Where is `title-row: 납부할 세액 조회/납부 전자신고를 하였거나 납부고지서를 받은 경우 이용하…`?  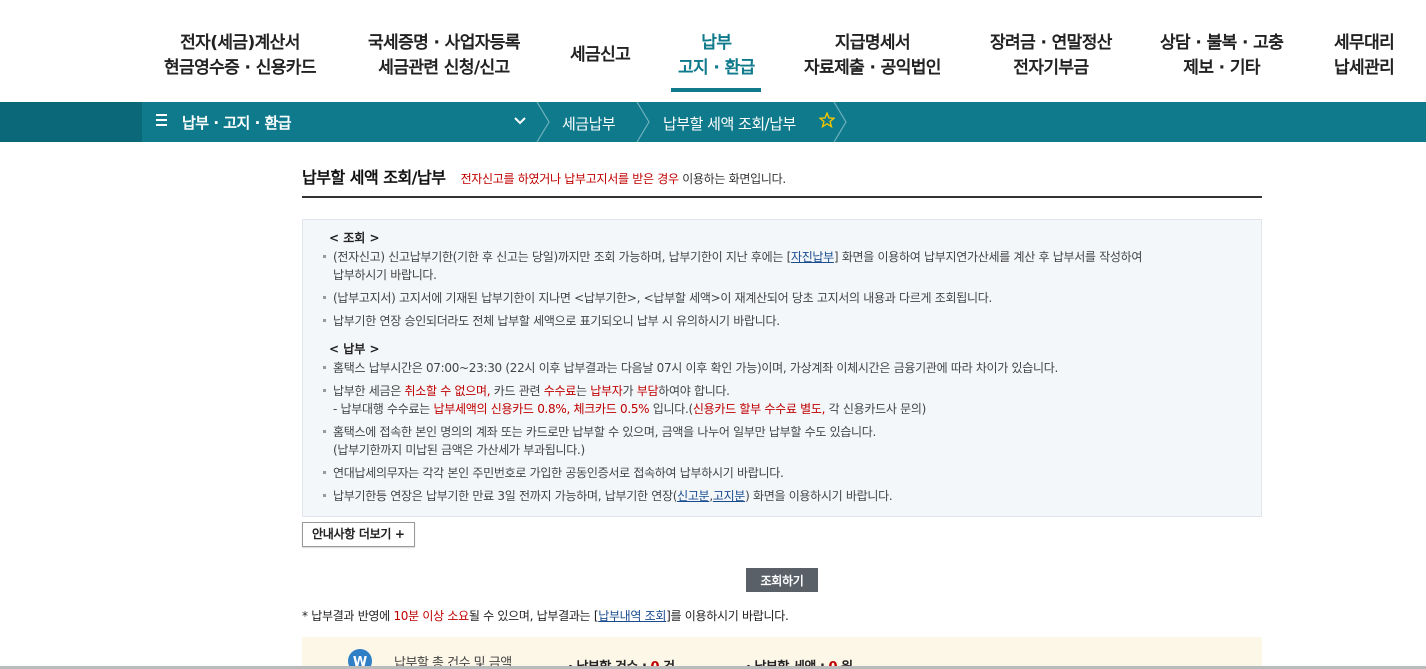 title-row: 납부할 세액 조회/납부 전자신고를 하였거나 납부고지서를 받은 경우 이용하… is located at coordinates (544, 176).